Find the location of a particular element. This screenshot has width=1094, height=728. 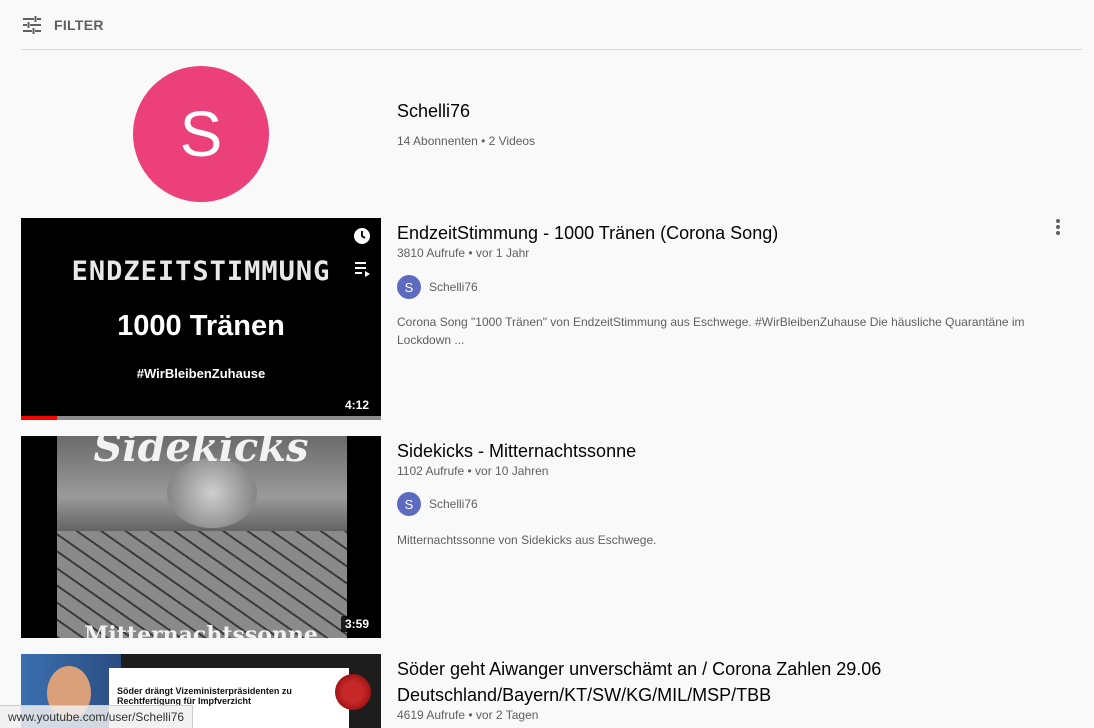

video-meta: 3810 Aufrufe • vor 1 Jahr is located at coordinates (463, 253).